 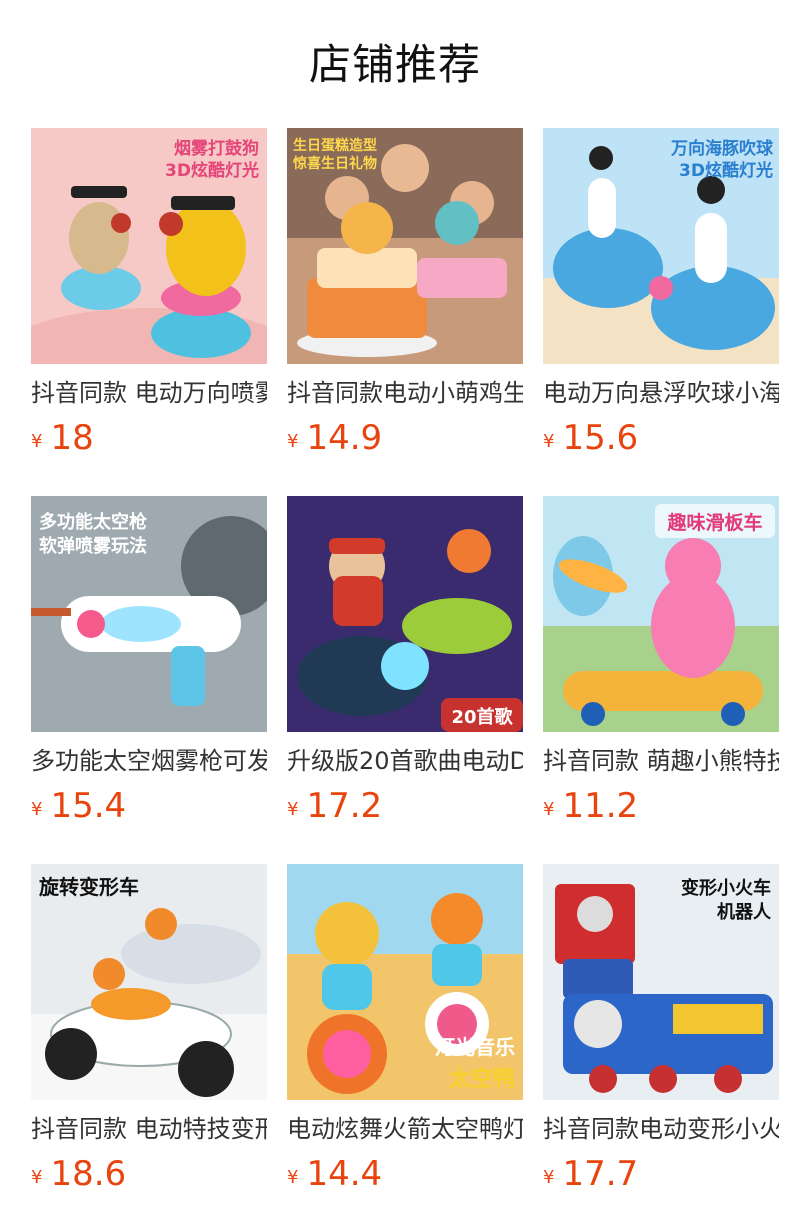 I want to click on svg-text: 太空鸭, so click(x=482, y=1079).